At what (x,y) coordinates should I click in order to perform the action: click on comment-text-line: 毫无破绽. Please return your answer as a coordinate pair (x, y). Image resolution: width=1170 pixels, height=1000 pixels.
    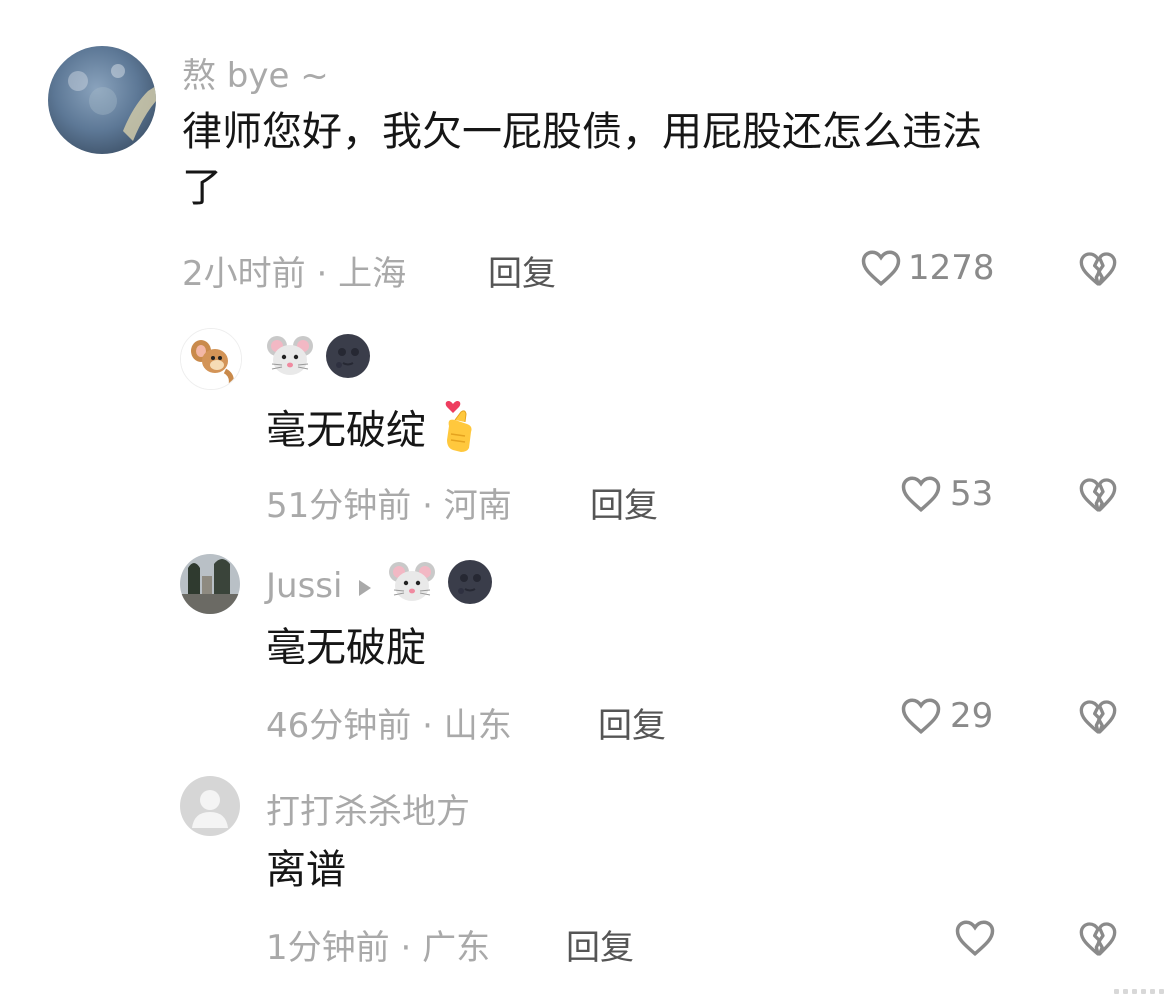
    Looking at the image, I should click on (346, 430).